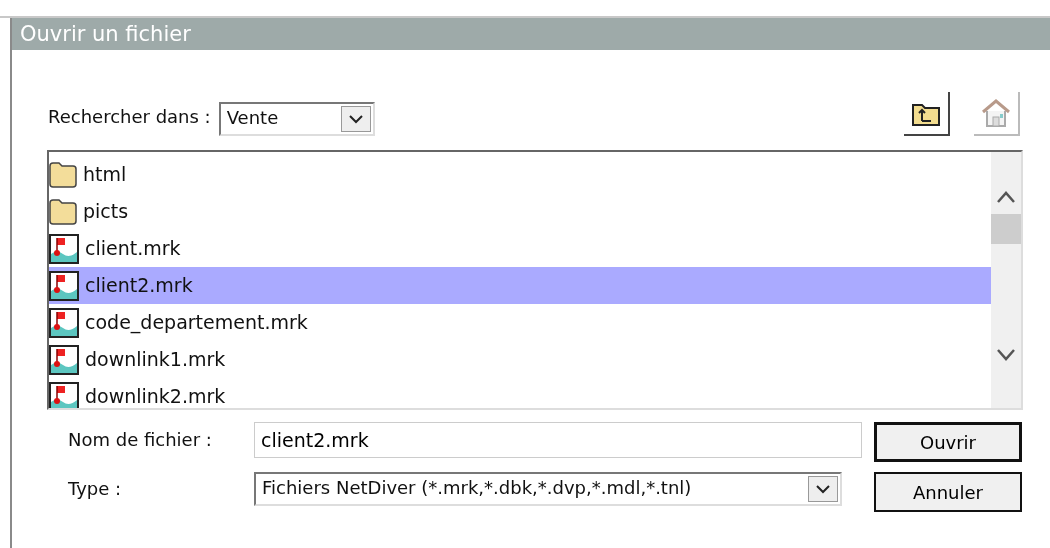 This screenshot has width=1050, height=548. I want to click on window-title: Ouvrir un fichier, so click(531, 34).